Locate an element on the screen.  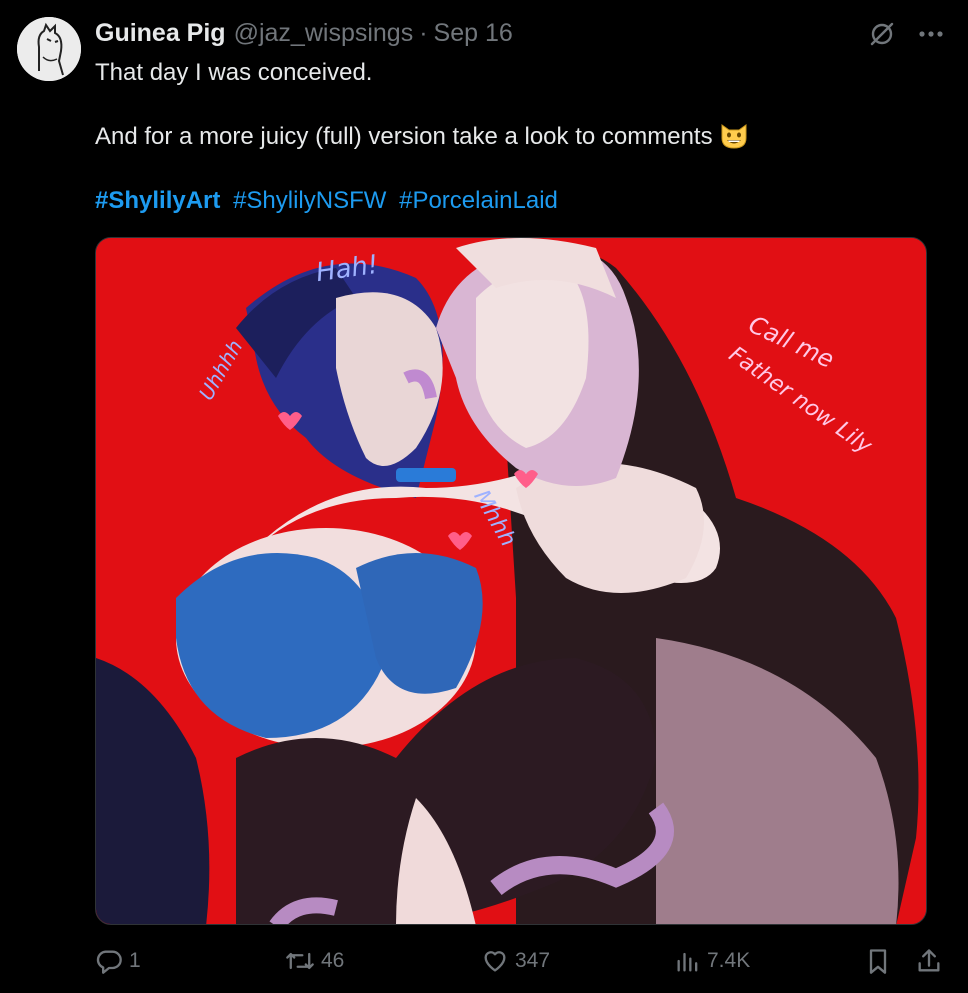
heart-icon is located at coordinates (495, 961).